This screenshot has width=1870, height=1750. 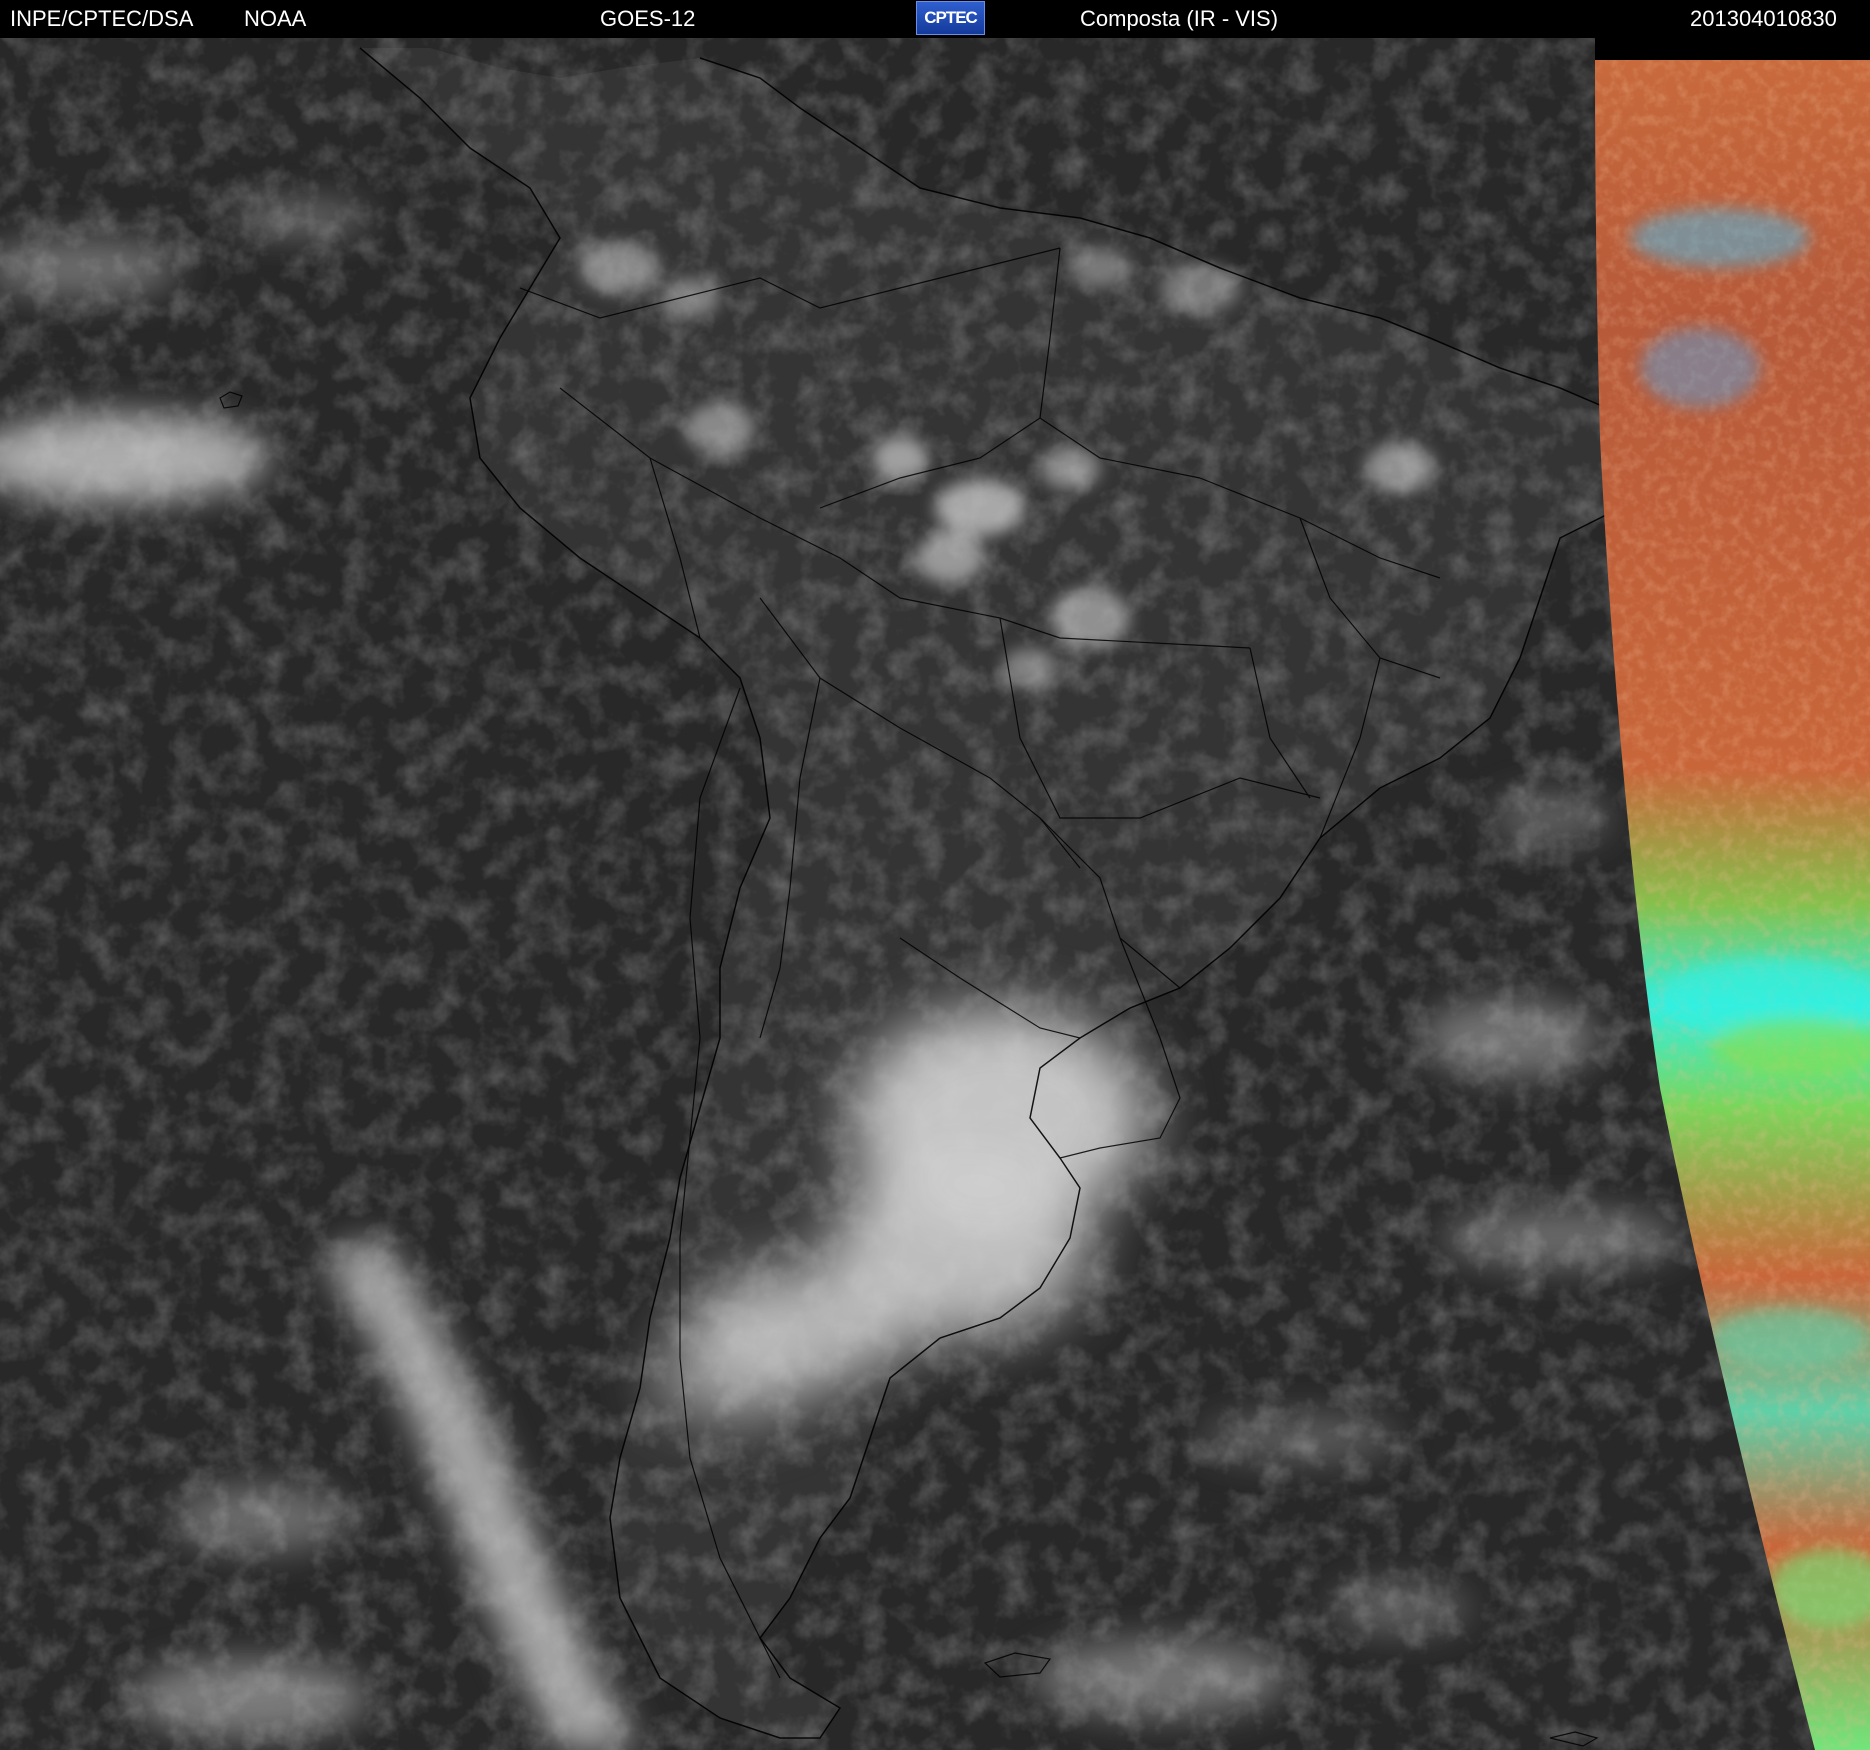 I want to click on logo-text: CPTEC, so click(x=951, y=17).